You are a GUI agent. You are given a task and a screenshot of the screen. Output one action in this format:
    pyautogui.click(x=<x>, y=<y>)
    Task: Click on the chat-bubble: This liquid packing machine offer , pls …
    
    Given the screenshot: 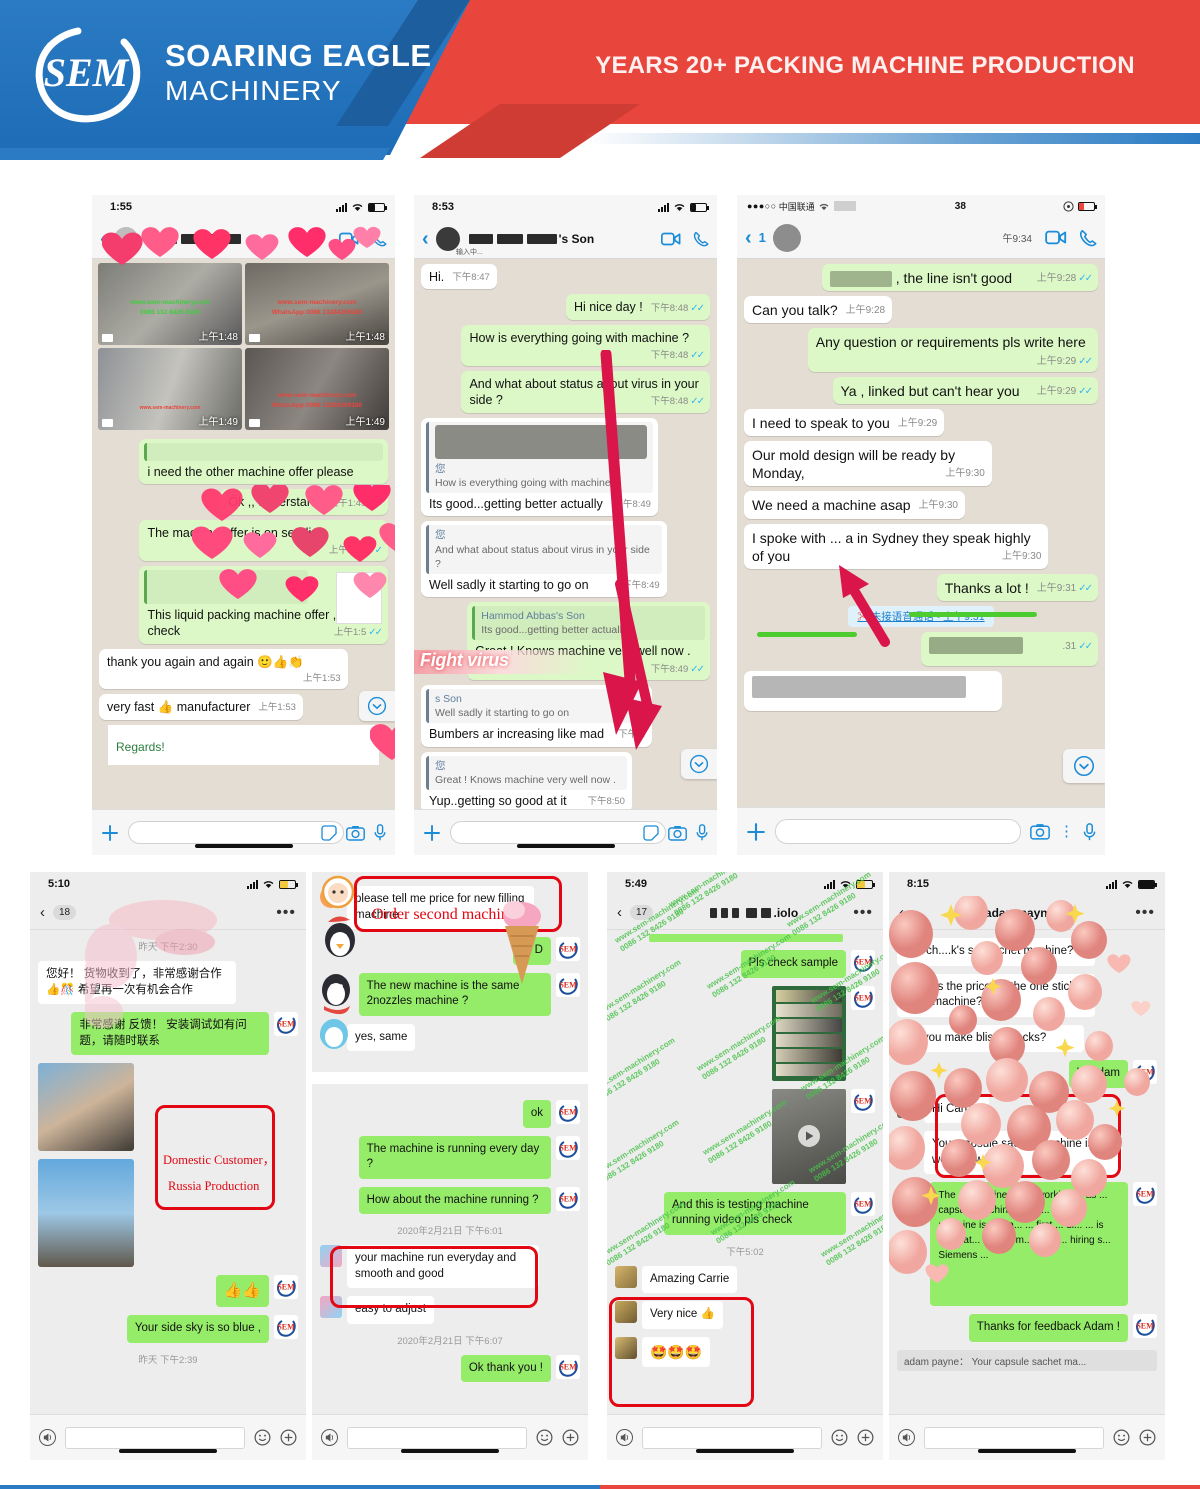 What is the action you would take?
    pyautogui.click(x=263, y=605)
    